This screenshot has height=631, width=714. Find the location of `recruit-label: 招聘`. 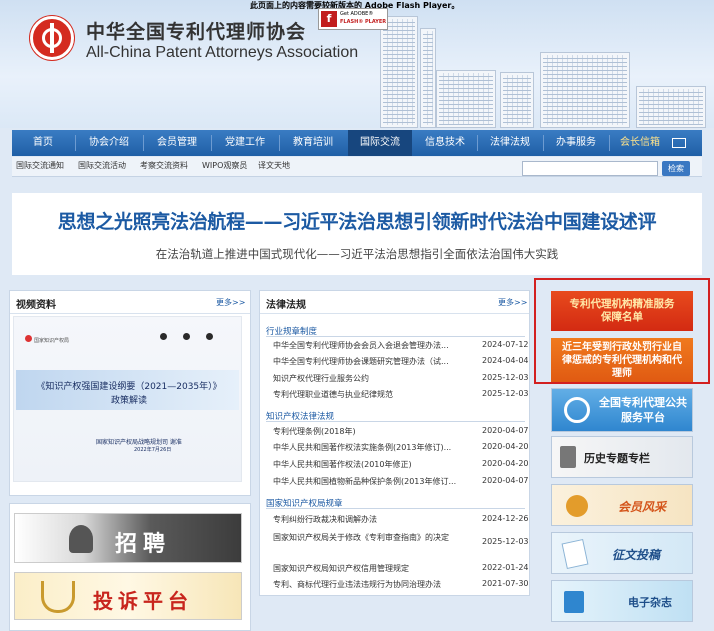

recruit-label: 招聘 is located at coordinates (143, 544).